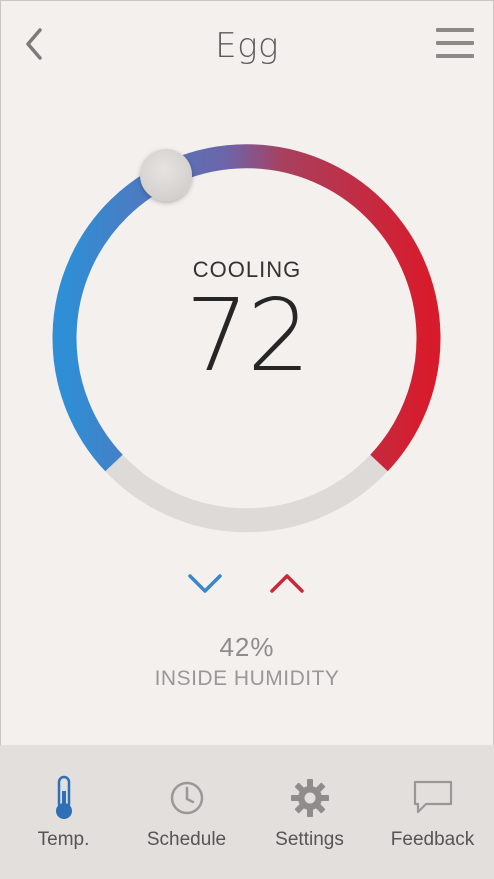  I want to click on gear-icon, so click(309, 798).